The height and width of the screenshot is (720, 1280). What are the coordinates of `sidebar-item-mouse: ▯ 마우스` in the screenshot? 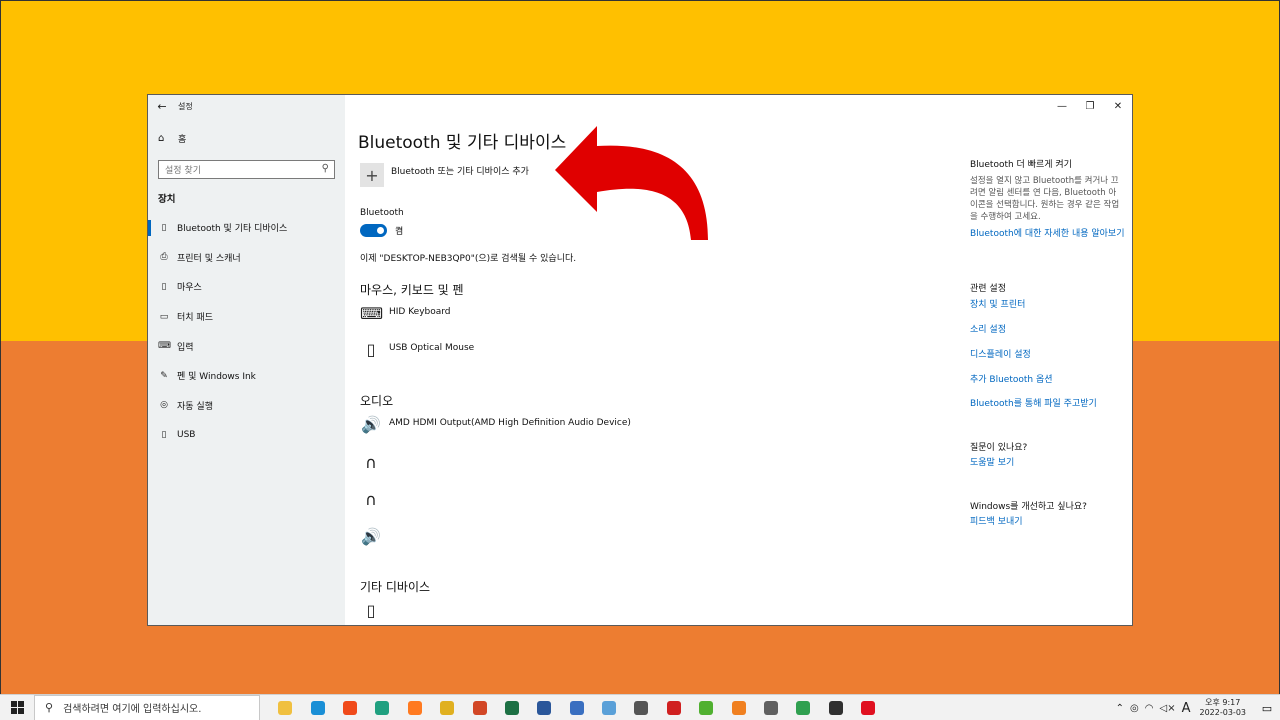 It's located at (246, 287).